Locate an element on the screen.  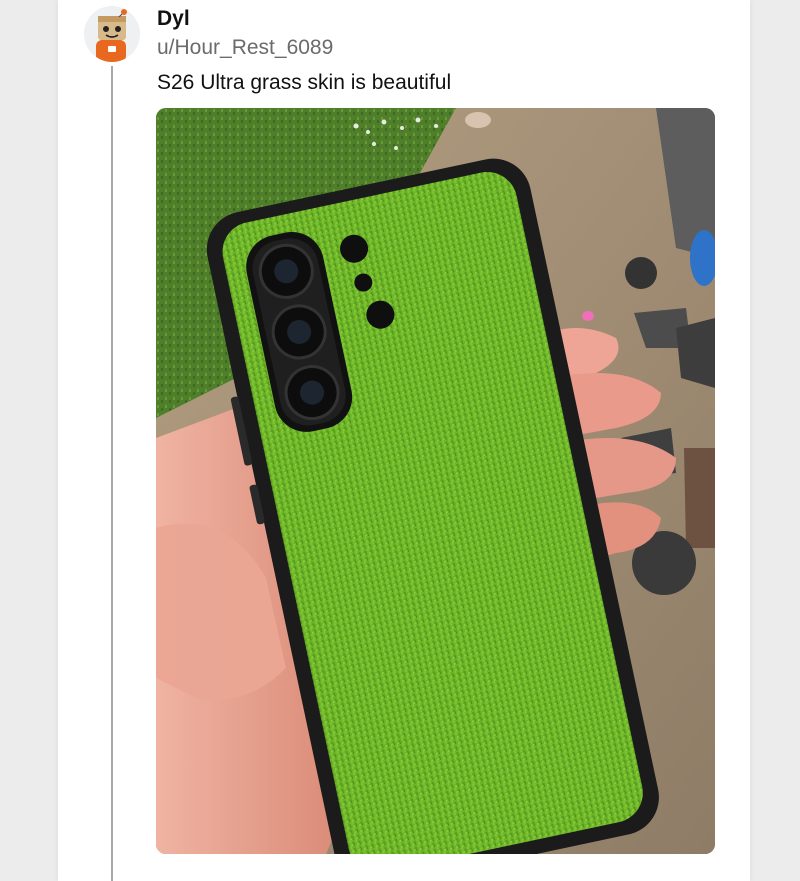
avatar is located at coordinates (112, 34).